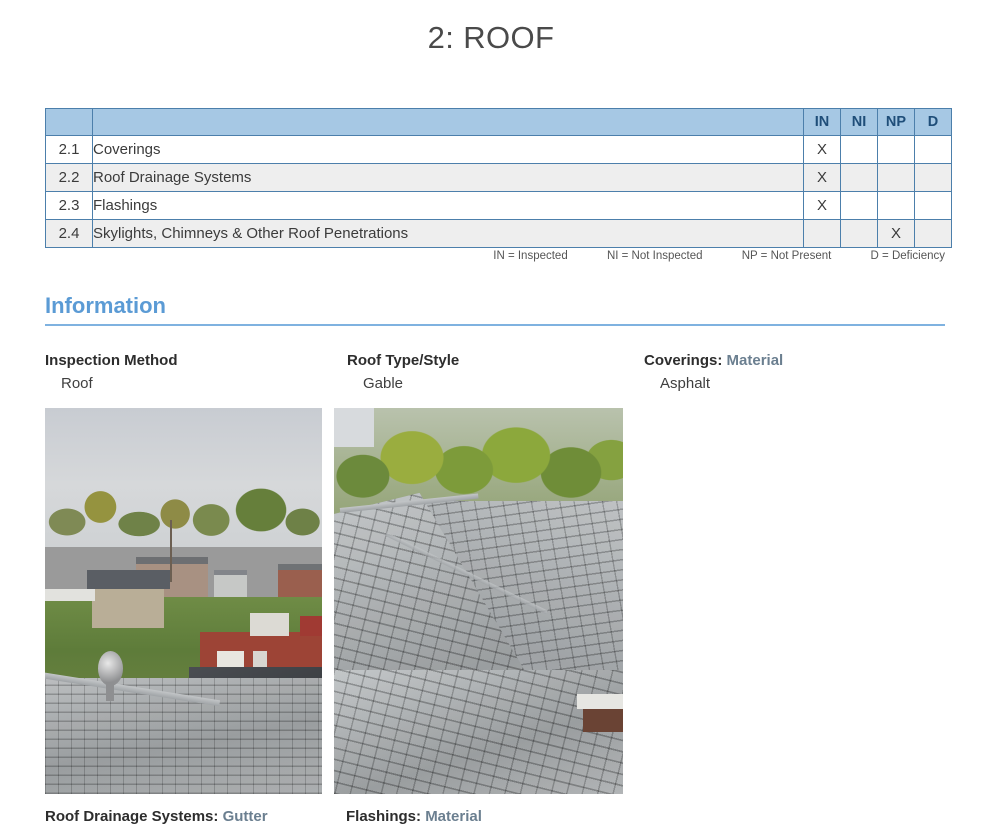 Image resolution: width=982 pixels, height=832 pixels. I want to click on info-value: Gable, so click(383, 383).